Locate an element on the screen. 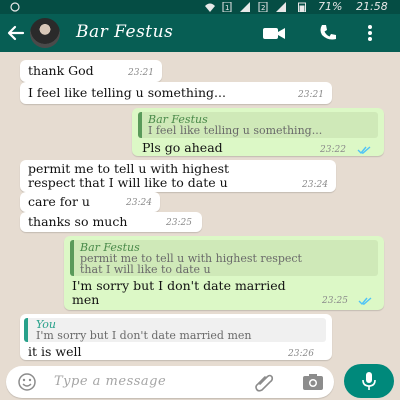  message-text: thank God is located at coordinates (61, 70).